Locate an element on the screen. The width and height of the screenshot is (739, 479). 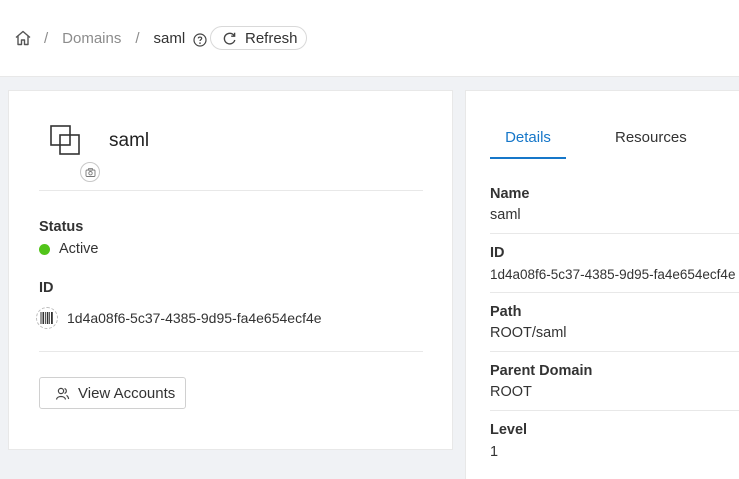
refresh-button: Refresh is located at coordinates (258, 38).